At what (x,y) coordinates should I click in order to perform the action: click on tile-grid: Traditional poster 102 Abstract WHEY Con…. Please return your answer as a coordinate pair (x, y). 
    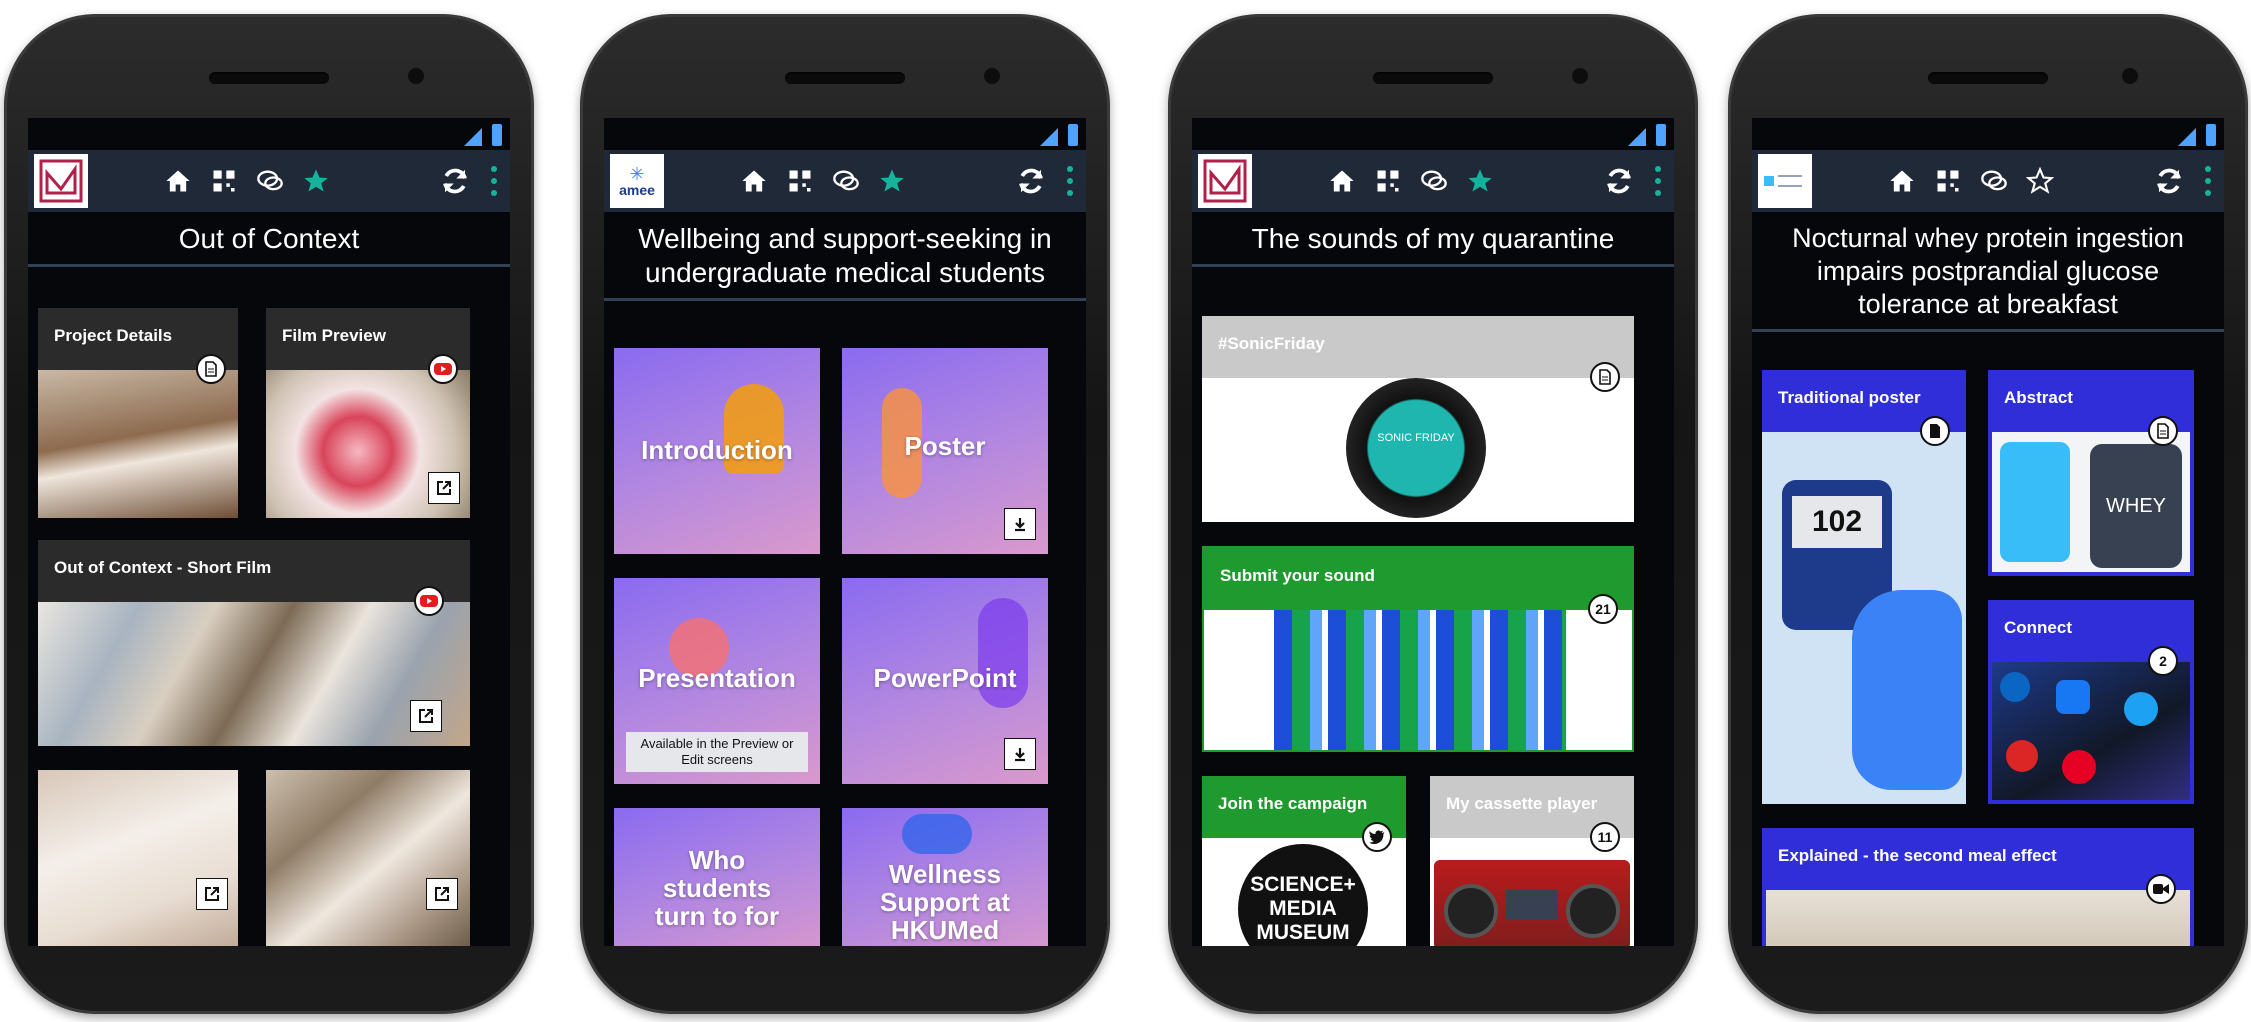
    Looking at the image, I should click on (1988, 647).